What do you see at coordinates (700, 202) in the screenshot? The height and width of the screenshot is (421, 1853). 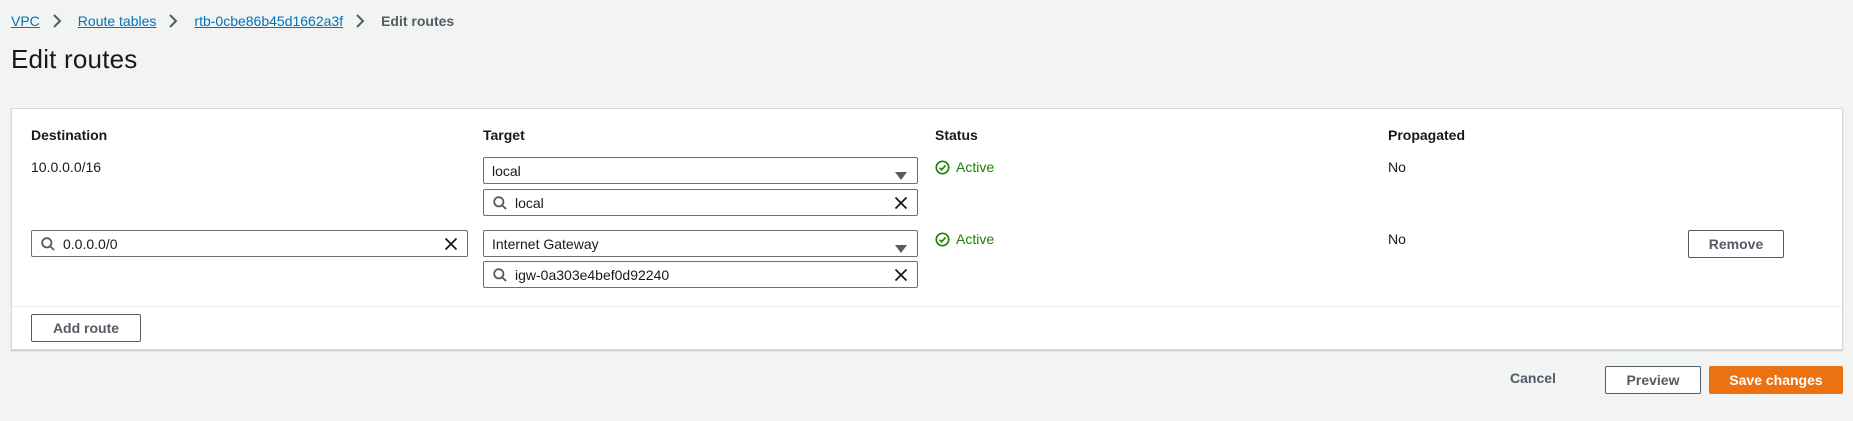 I see `target-search-input: local` at bounding box center [700, 202].